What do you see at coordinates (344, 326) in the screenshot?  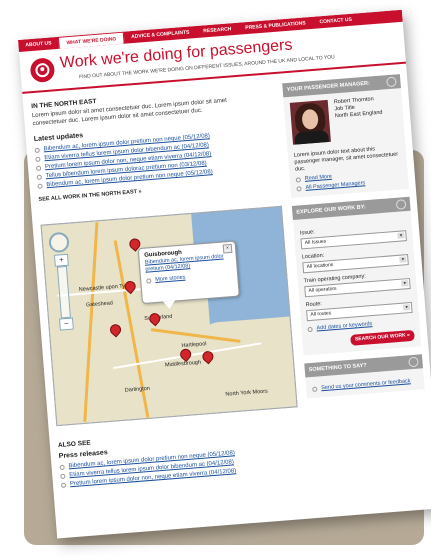 I see `add-dates-label: Add dates or keywords` at bounding box center [344, 326].